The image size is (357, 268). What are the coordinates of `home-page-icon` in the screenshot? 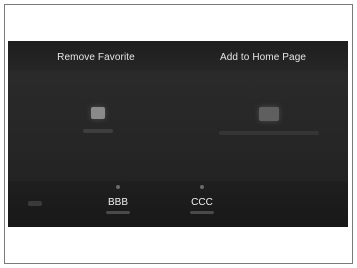 It's located at (269, 114).